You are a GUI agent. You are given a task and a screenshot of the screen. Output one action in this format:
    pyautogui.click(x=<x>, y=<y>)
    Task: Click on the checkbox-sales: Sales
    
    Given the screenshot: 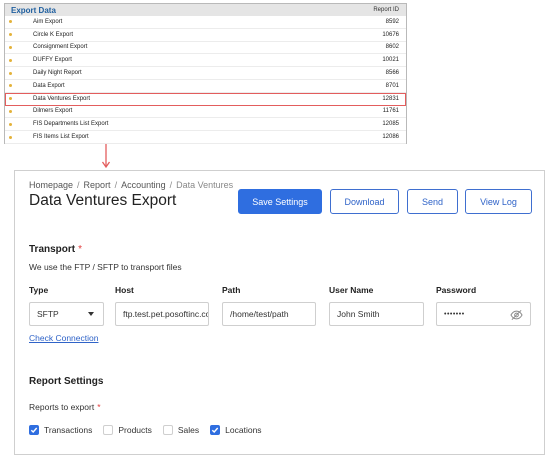 What is the action you would take?
    pyautogui.click(x=181, y=430)
    